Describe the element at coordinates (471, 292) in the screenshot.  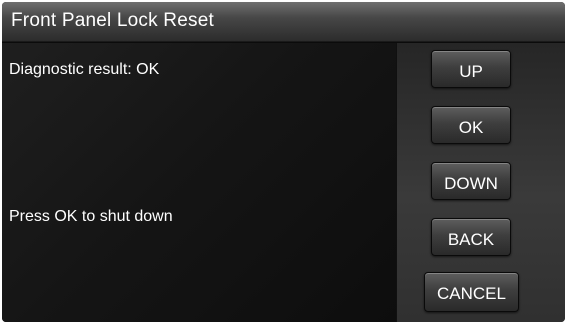
I see `cancel-button: CANCEL` at that location.